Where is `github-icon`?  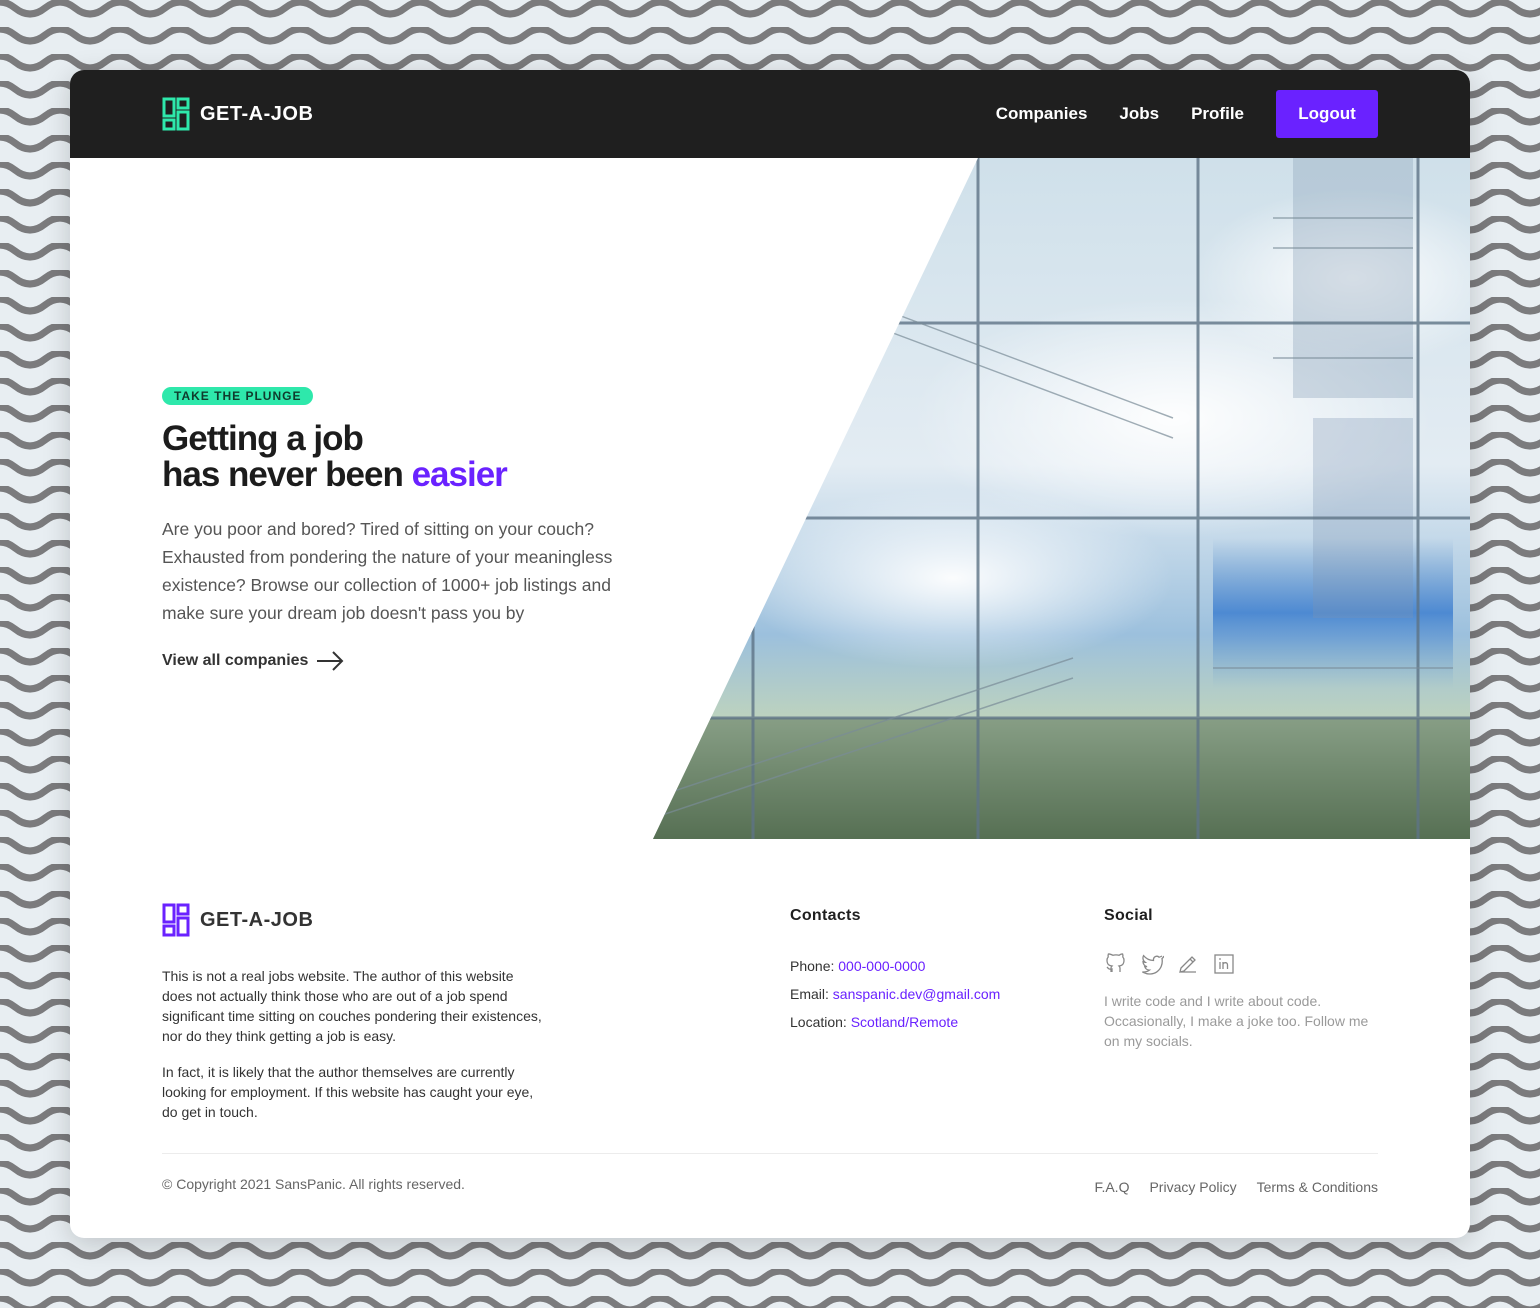 github-icon is located at coordinates (1116, 964).